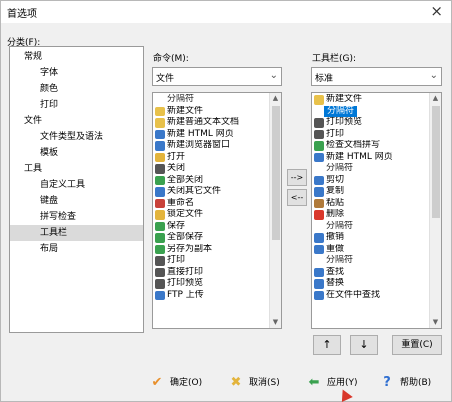 The image size is (452, 402). I want to click on list-item: 重命名, so click(211, 204).